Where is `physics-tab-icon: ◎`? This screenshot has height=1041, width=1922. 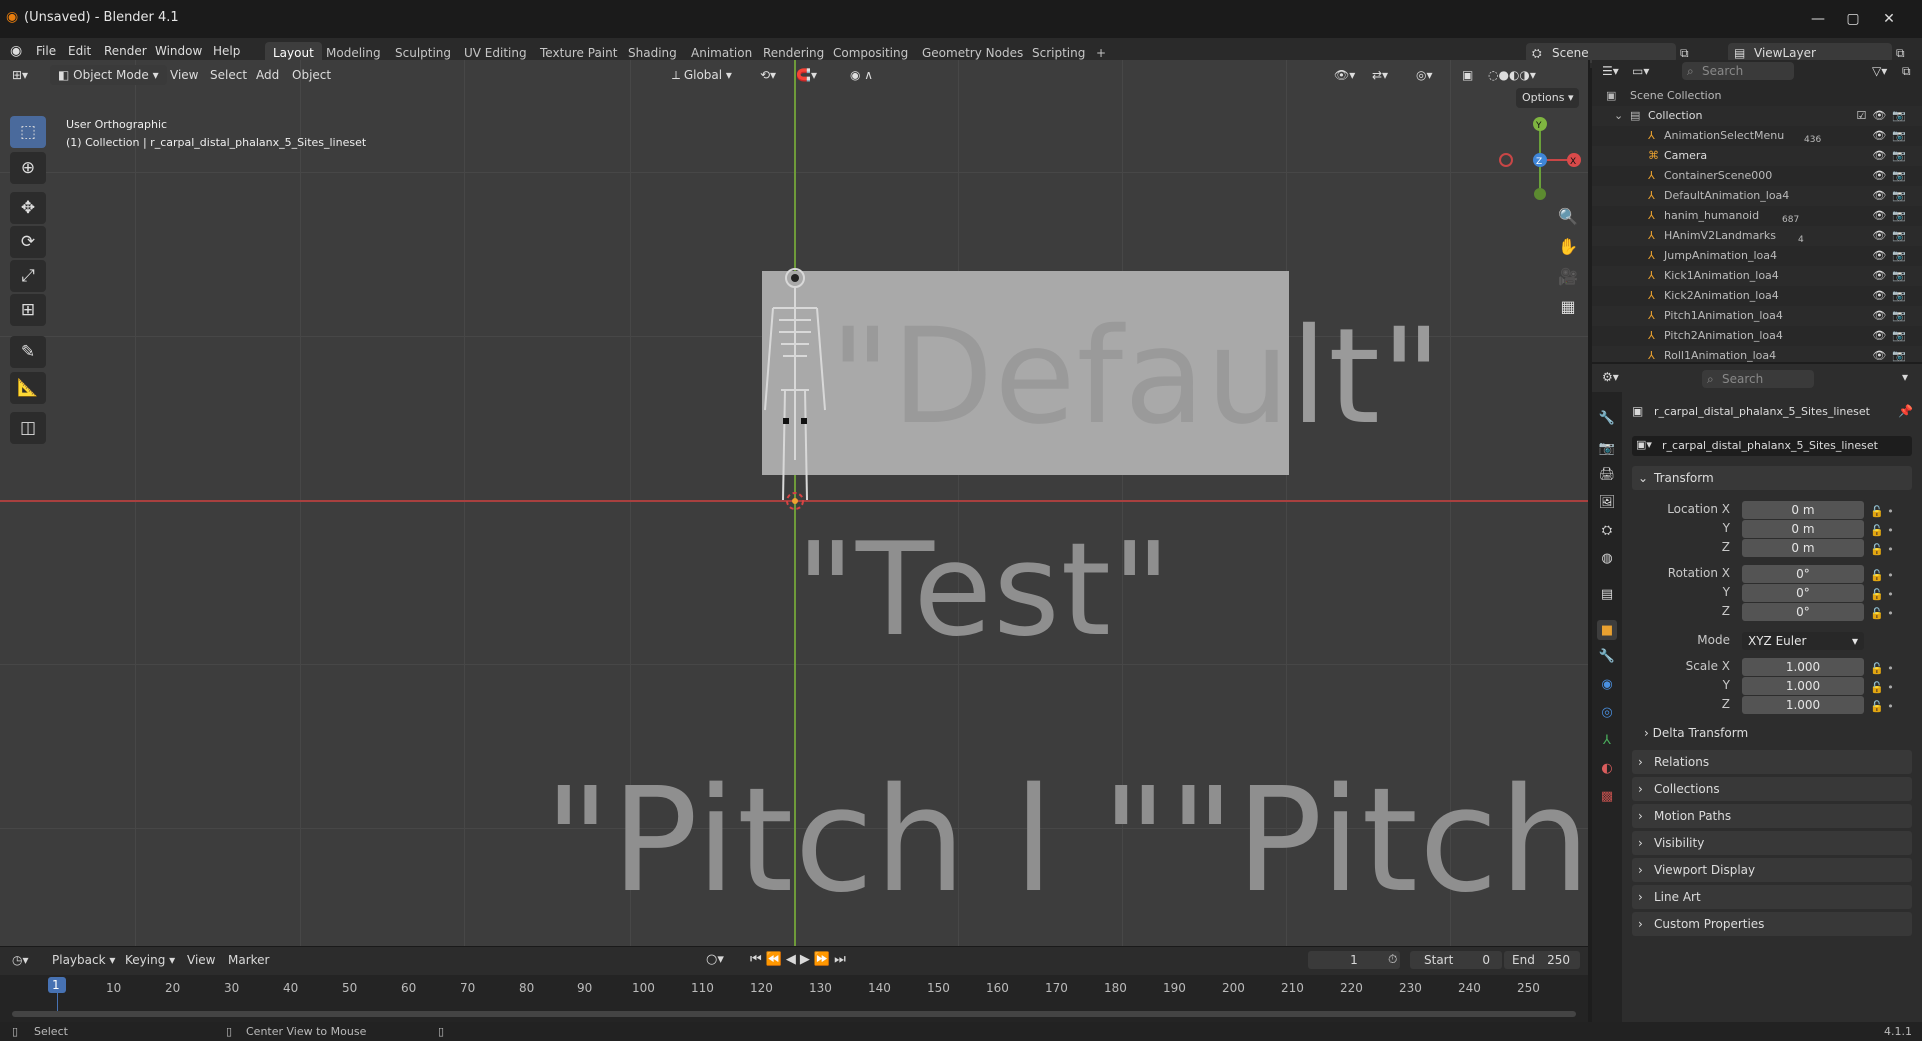
physics-tab-icon: ◎ is located at coordinates (1607, 712).